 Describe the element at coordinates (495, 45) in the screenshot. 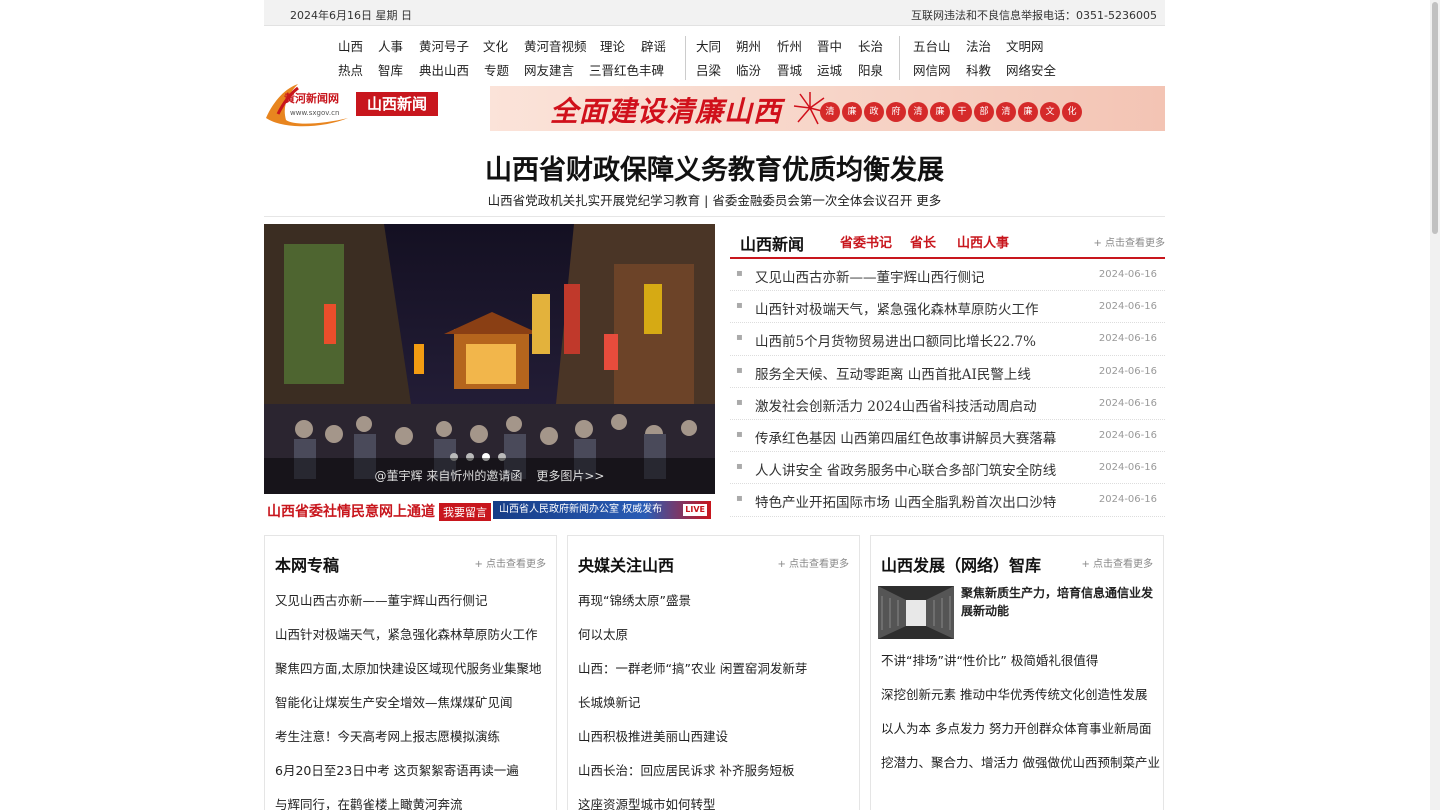

I see `nav-link: 文化` at that location.